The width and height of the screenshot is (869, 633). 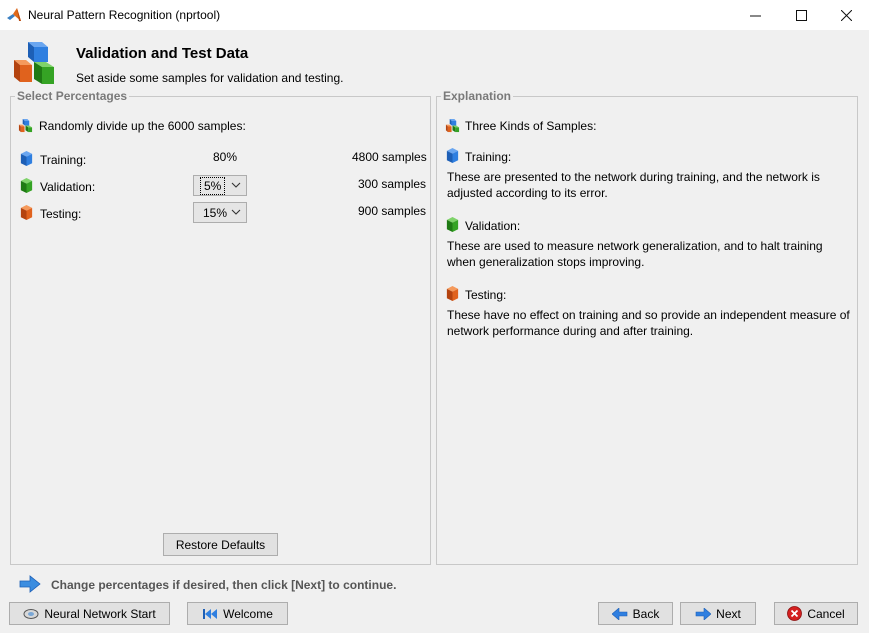 I want to click on cancel-label: Cancel, so click(x=826, y=613).